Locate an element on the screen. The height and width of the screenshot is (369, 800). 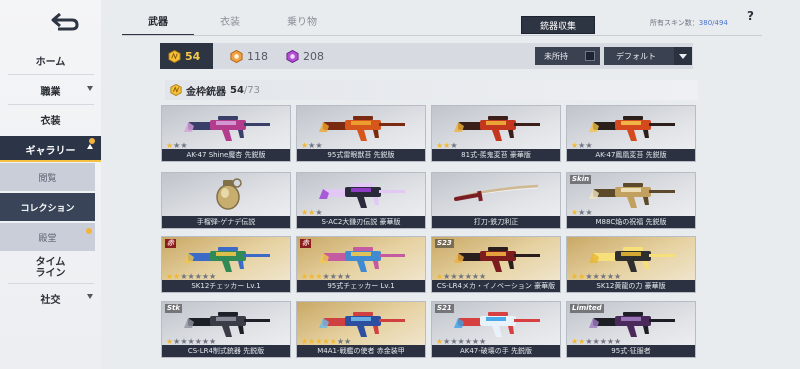
sidebar-item-label: 社交 is located at coordinates (50, 300).